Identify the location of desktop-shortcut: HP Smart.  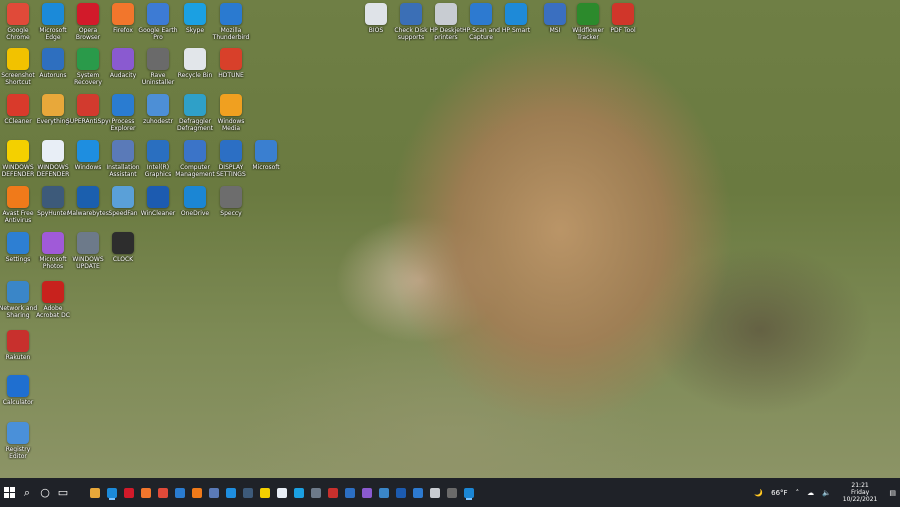
(516, 18).